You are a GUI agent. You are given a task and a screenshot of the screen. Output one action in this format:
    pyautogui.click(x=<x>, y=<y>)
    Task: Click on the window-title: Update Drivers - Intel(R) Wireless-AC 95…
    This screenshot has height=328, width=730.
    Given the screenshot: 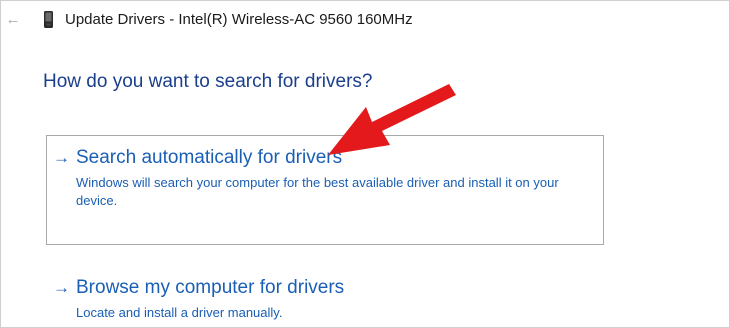 What is the action you would take?
    pyautogui.click(x=239, y=19)
    